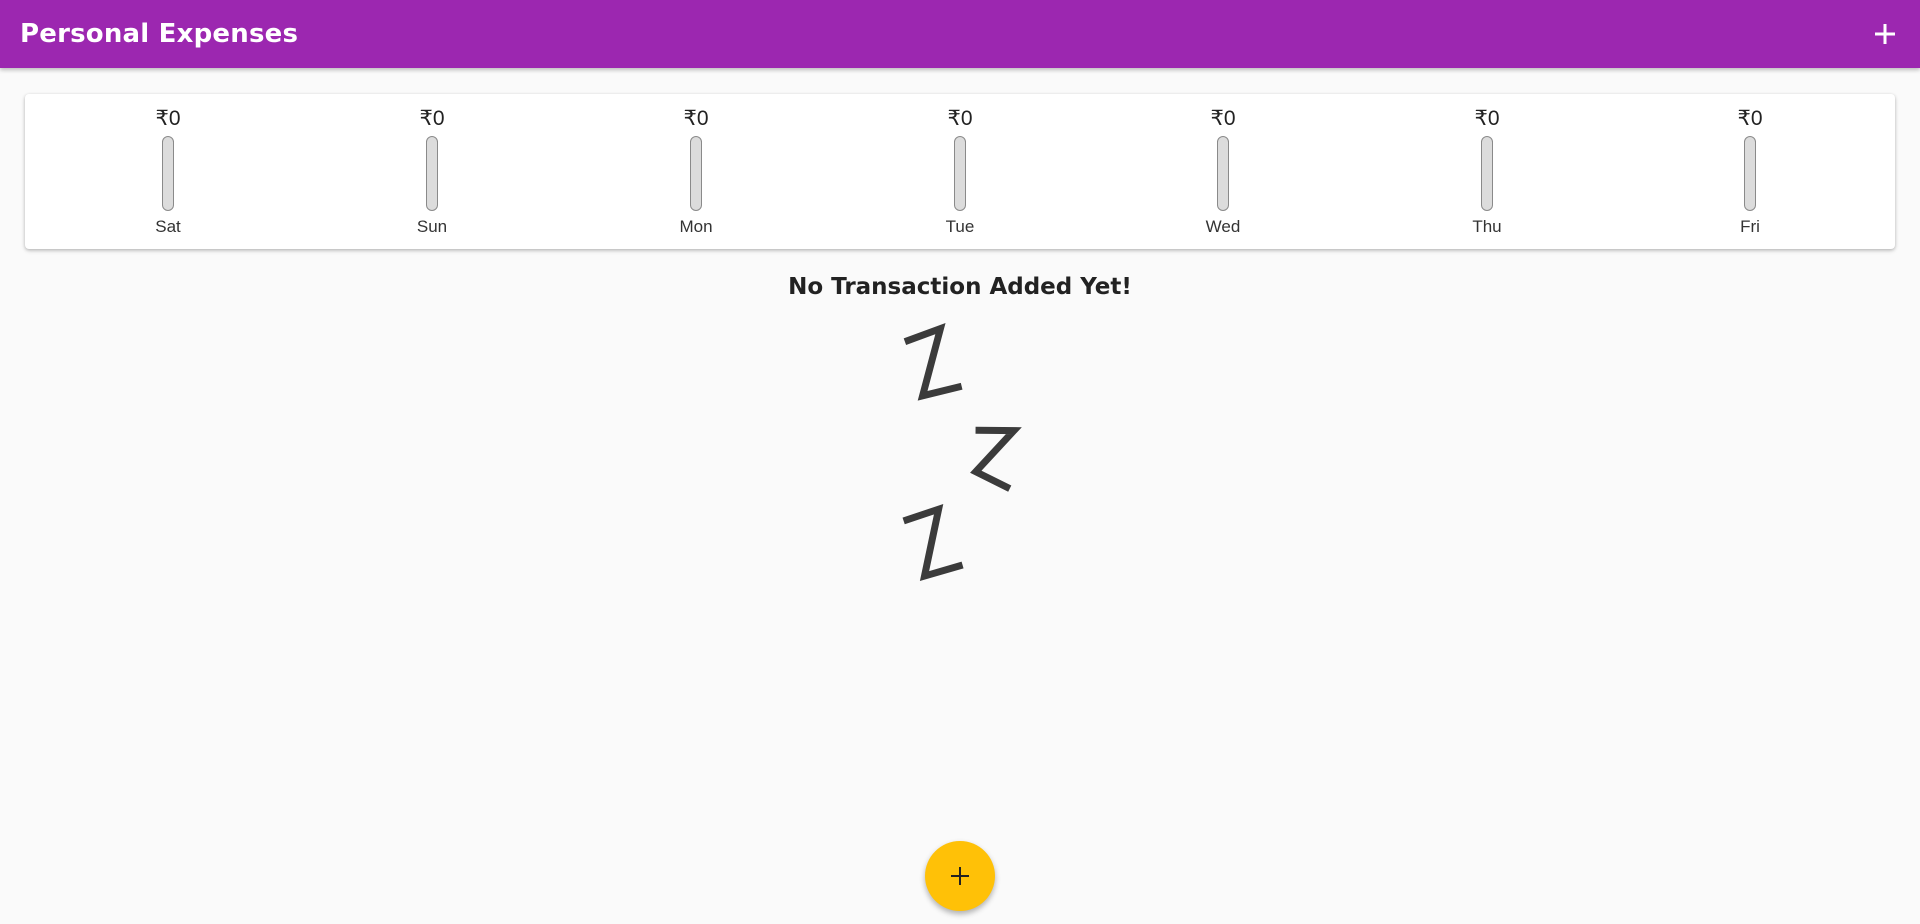  I want to click on bar-day-label: Sun, so click(432, 226).